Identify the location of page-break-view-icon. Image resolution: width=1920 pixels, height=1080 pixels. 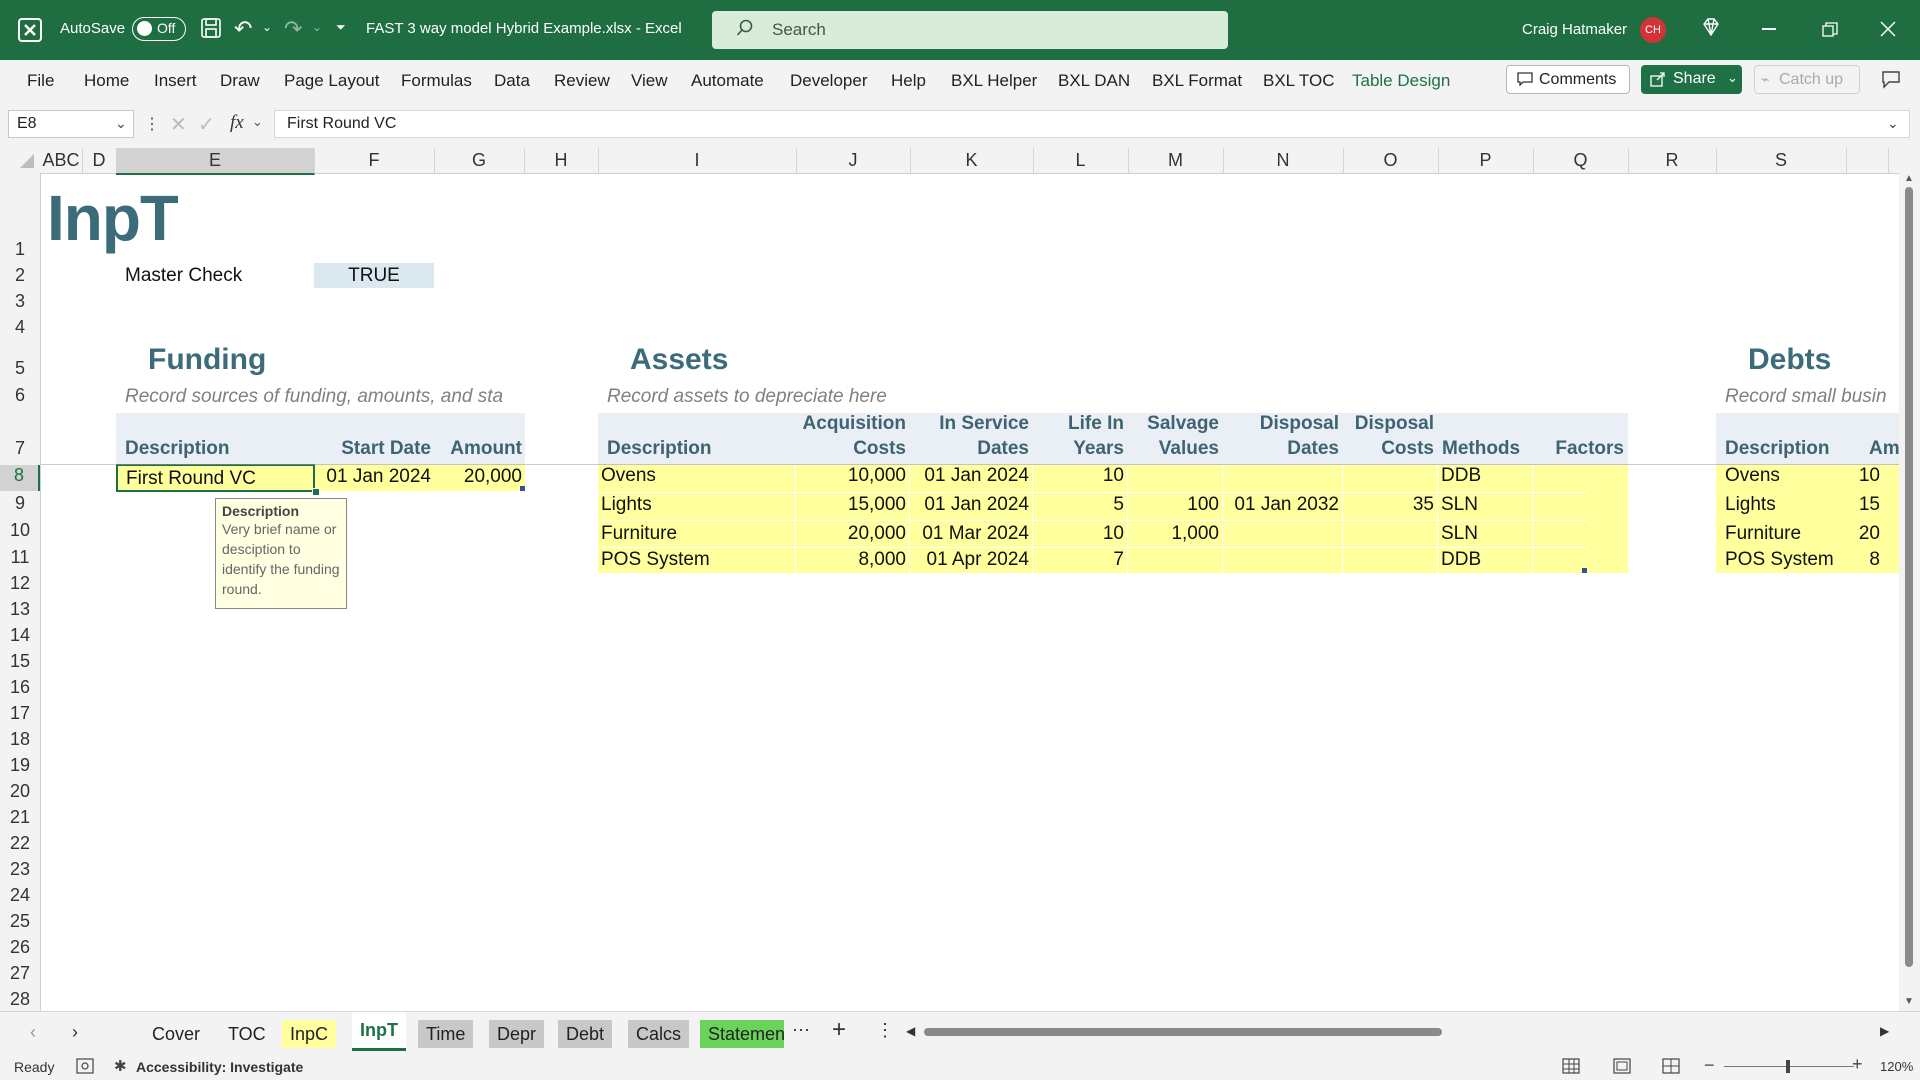
(1671, 1067).